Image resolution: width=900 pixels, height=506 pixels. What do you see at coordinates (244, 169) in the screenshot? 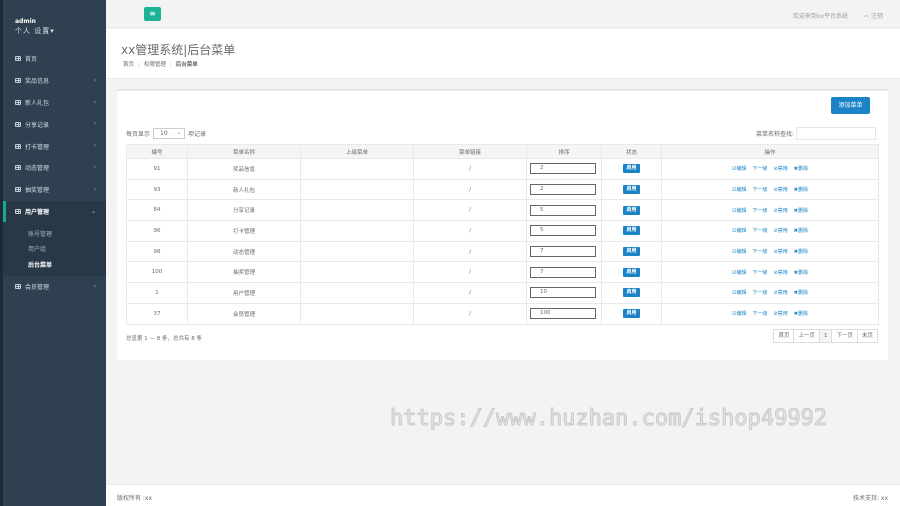
I see `cell-name: 奖品信息` at bounding box center [244, 169].